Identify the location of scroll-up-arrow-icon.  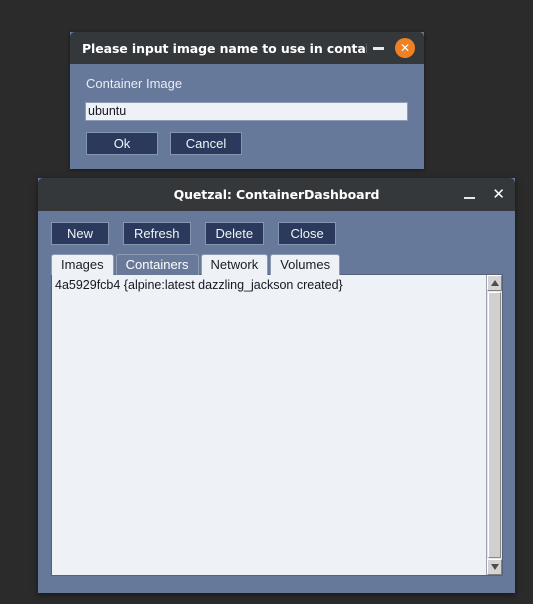
(494, 283).